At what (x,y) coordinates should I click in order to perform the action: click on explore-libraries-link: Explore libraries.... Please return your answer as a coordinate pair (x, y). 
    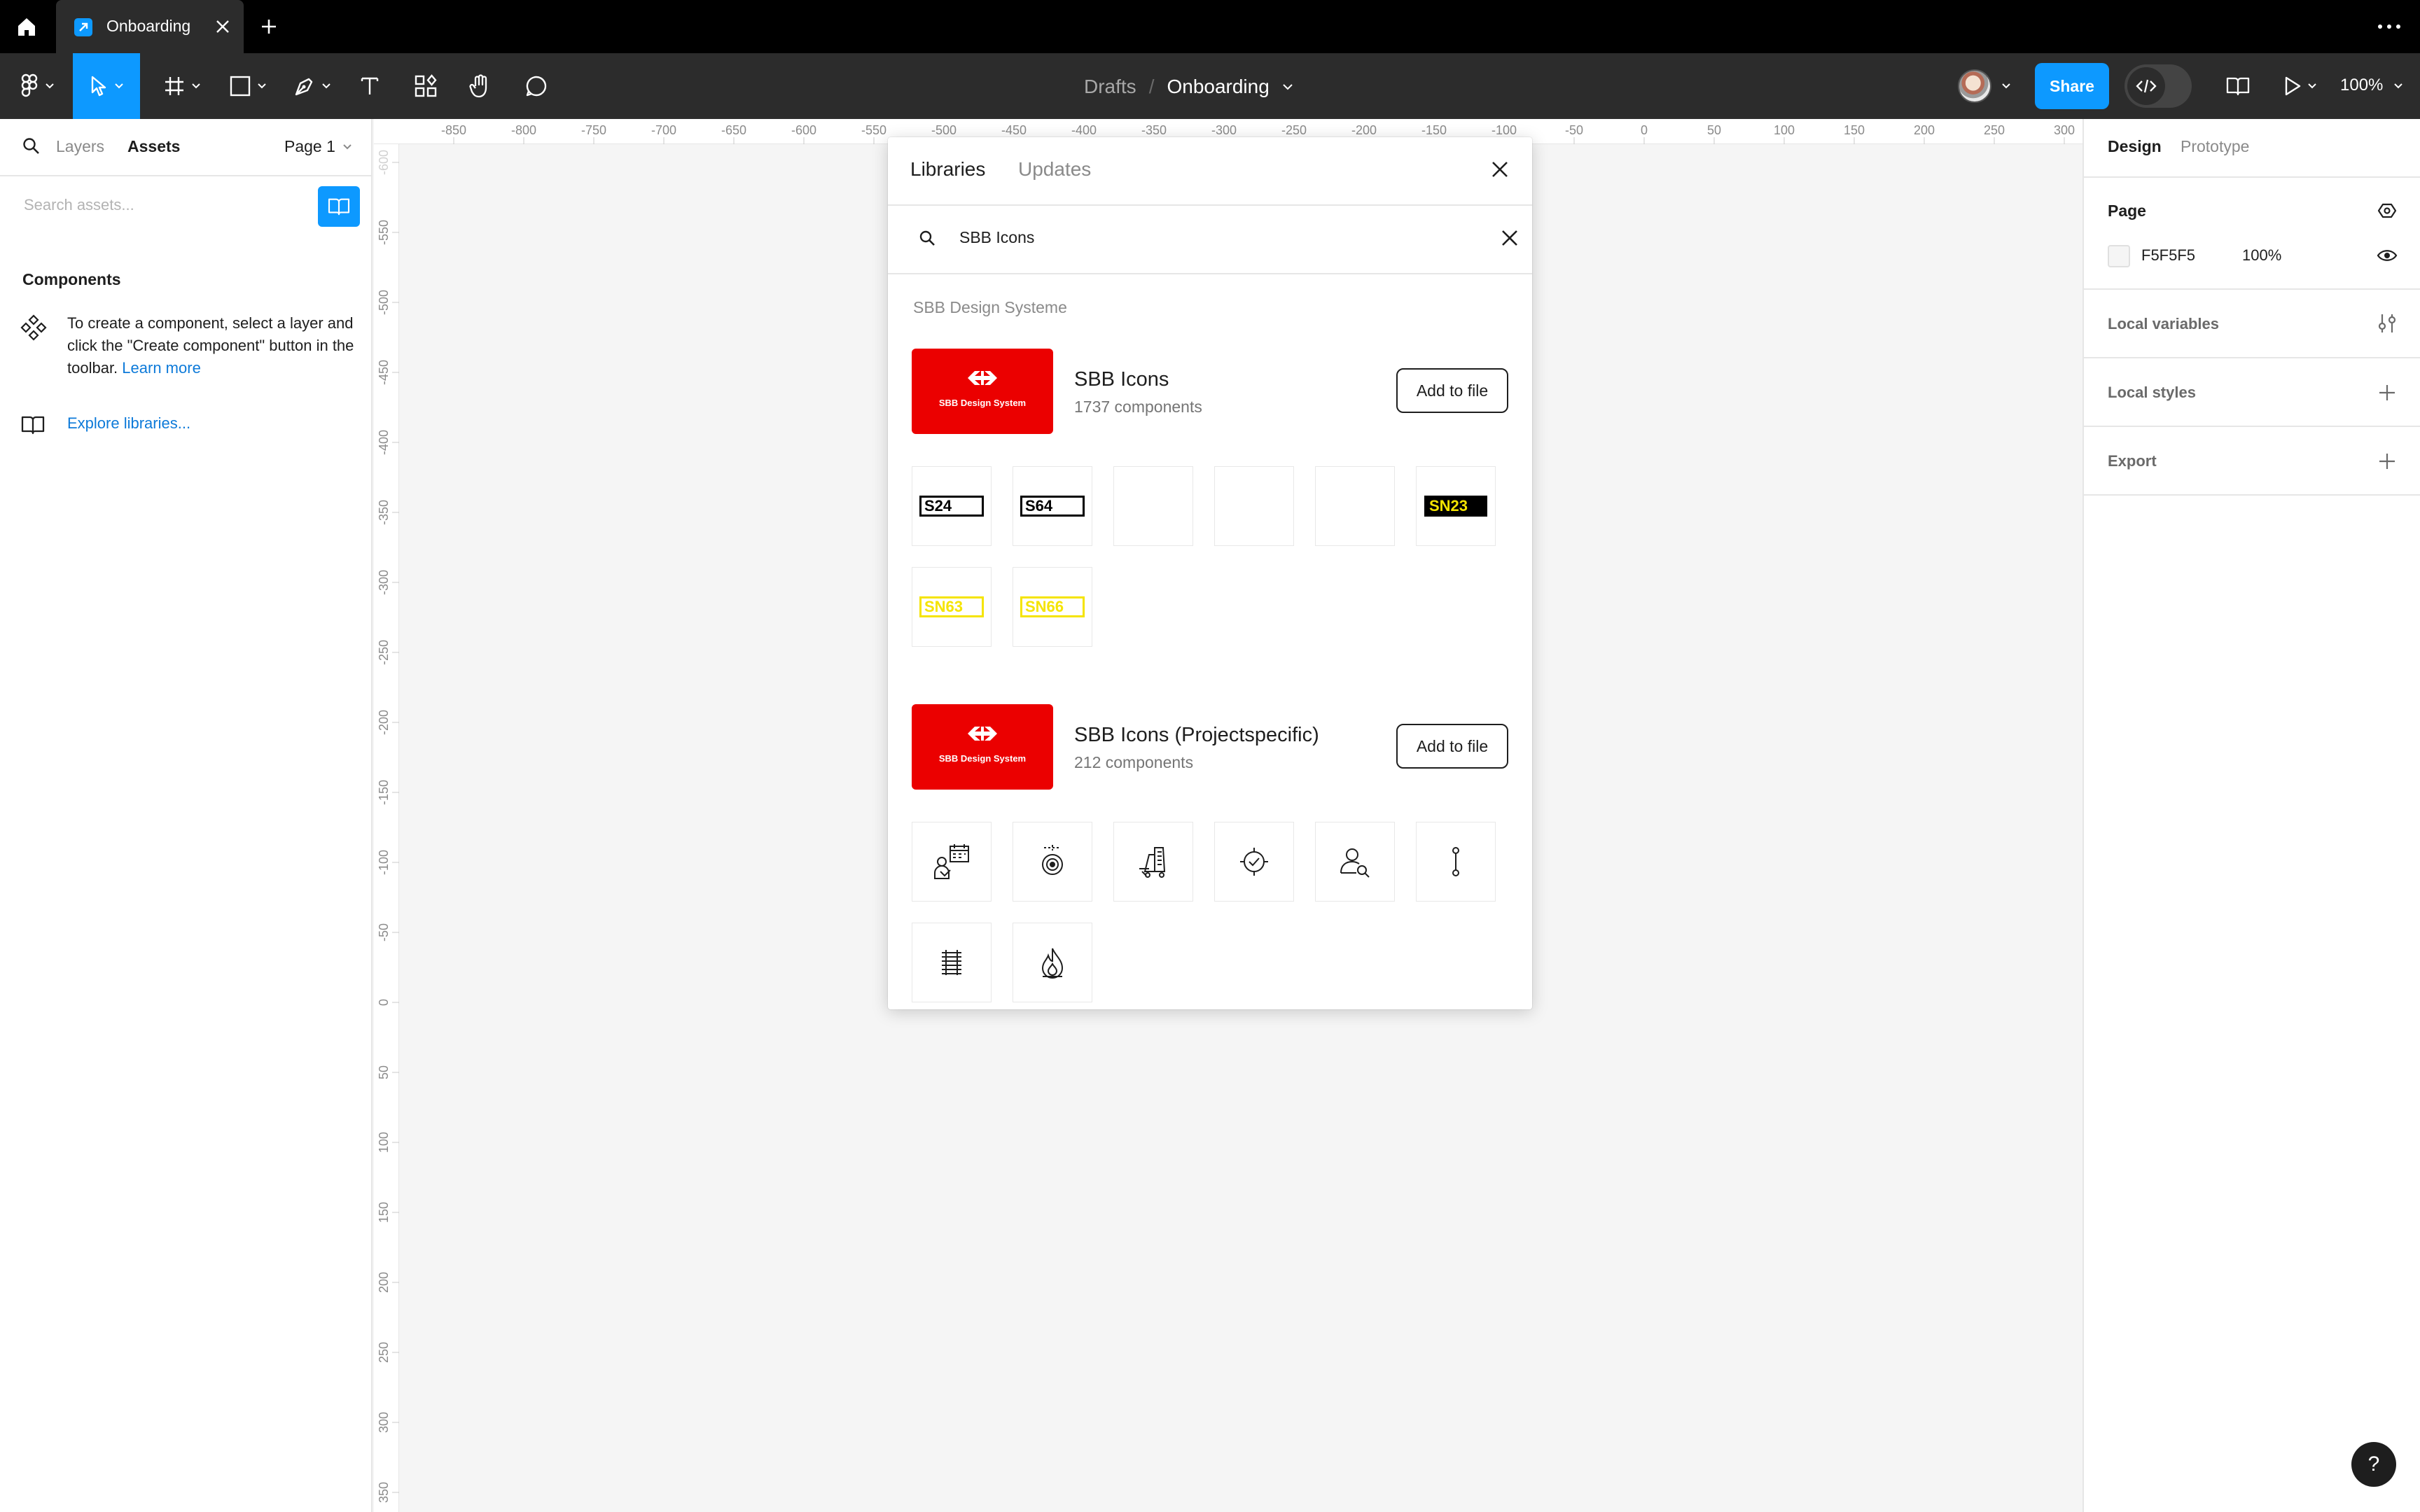
    Looking at the image, I should click on (128, 423).